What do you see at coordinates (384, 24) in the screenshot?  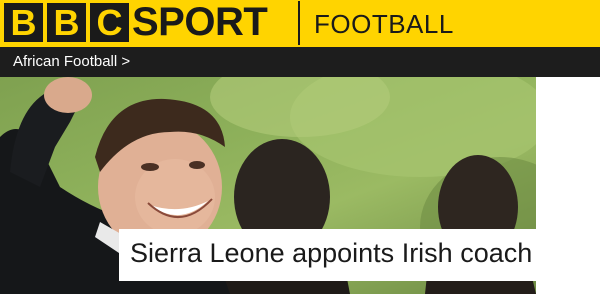 I see `section-title: FOOTBALL` at bounding box center [384, 24].